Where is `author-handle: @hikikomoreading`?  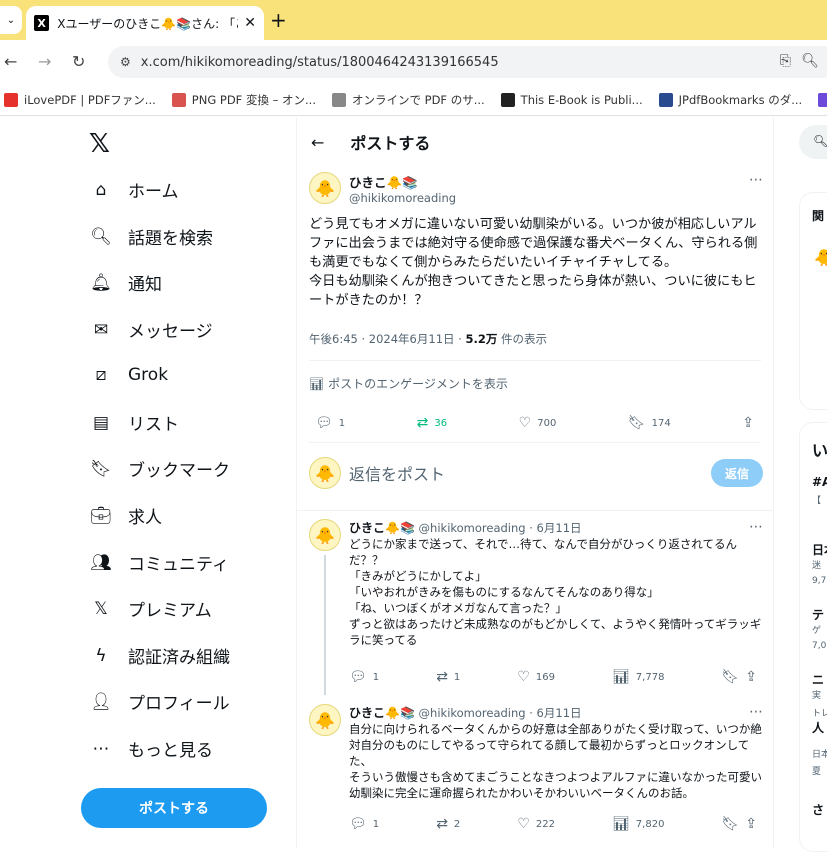
author-handle: @hikikomoreading is located at coordinates (402, 198).